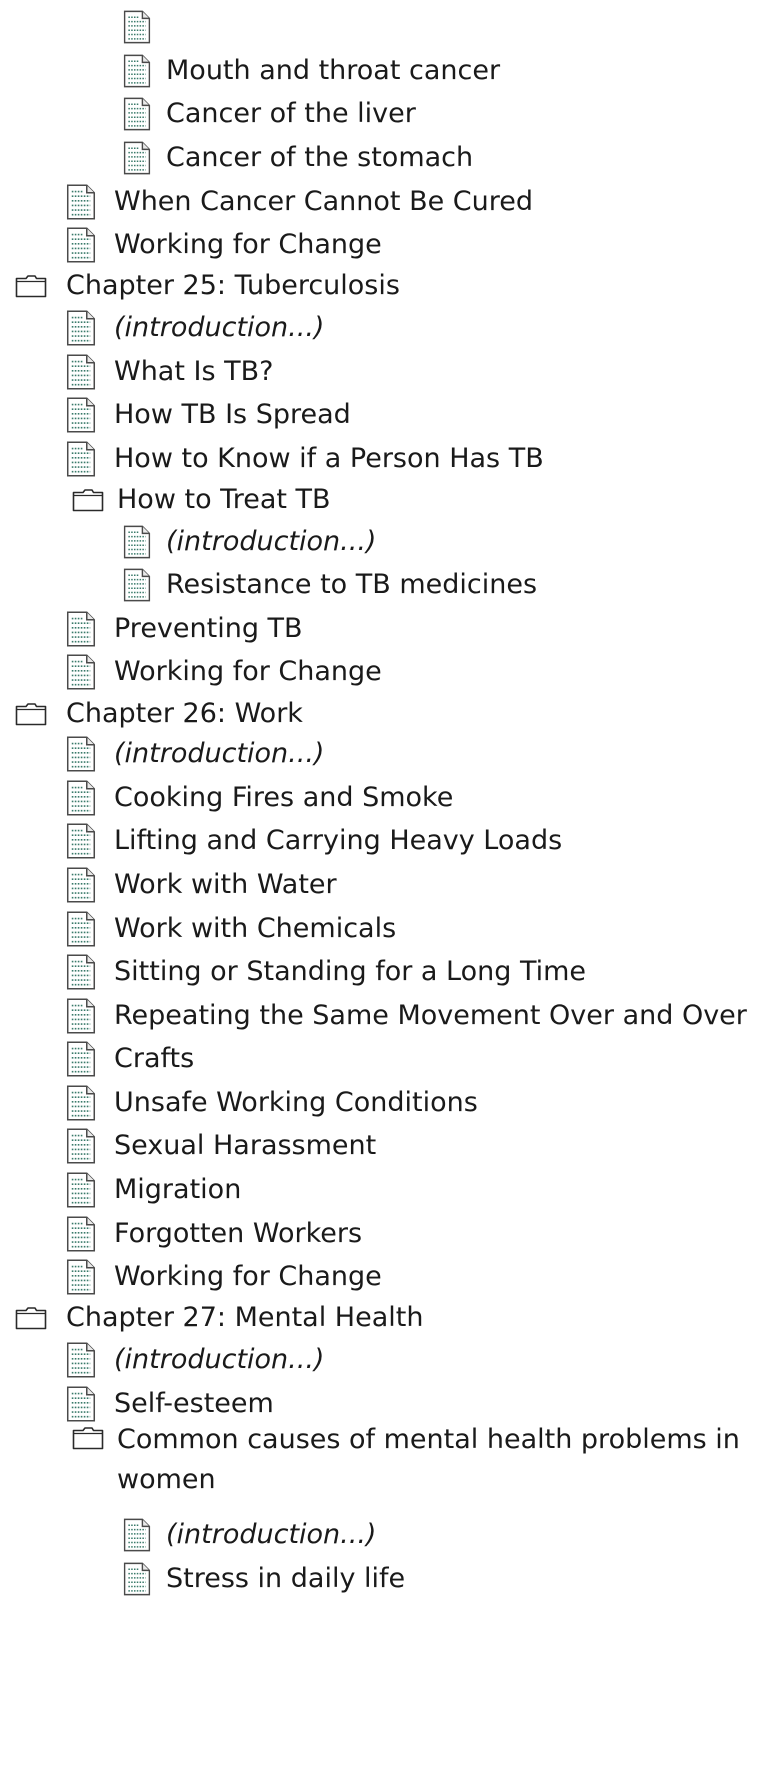 The image size is (759, 1792). Describe the element at coordinates (379, 629) in the screenshot. I see `tree-document-item: Preventing TB` at that location.